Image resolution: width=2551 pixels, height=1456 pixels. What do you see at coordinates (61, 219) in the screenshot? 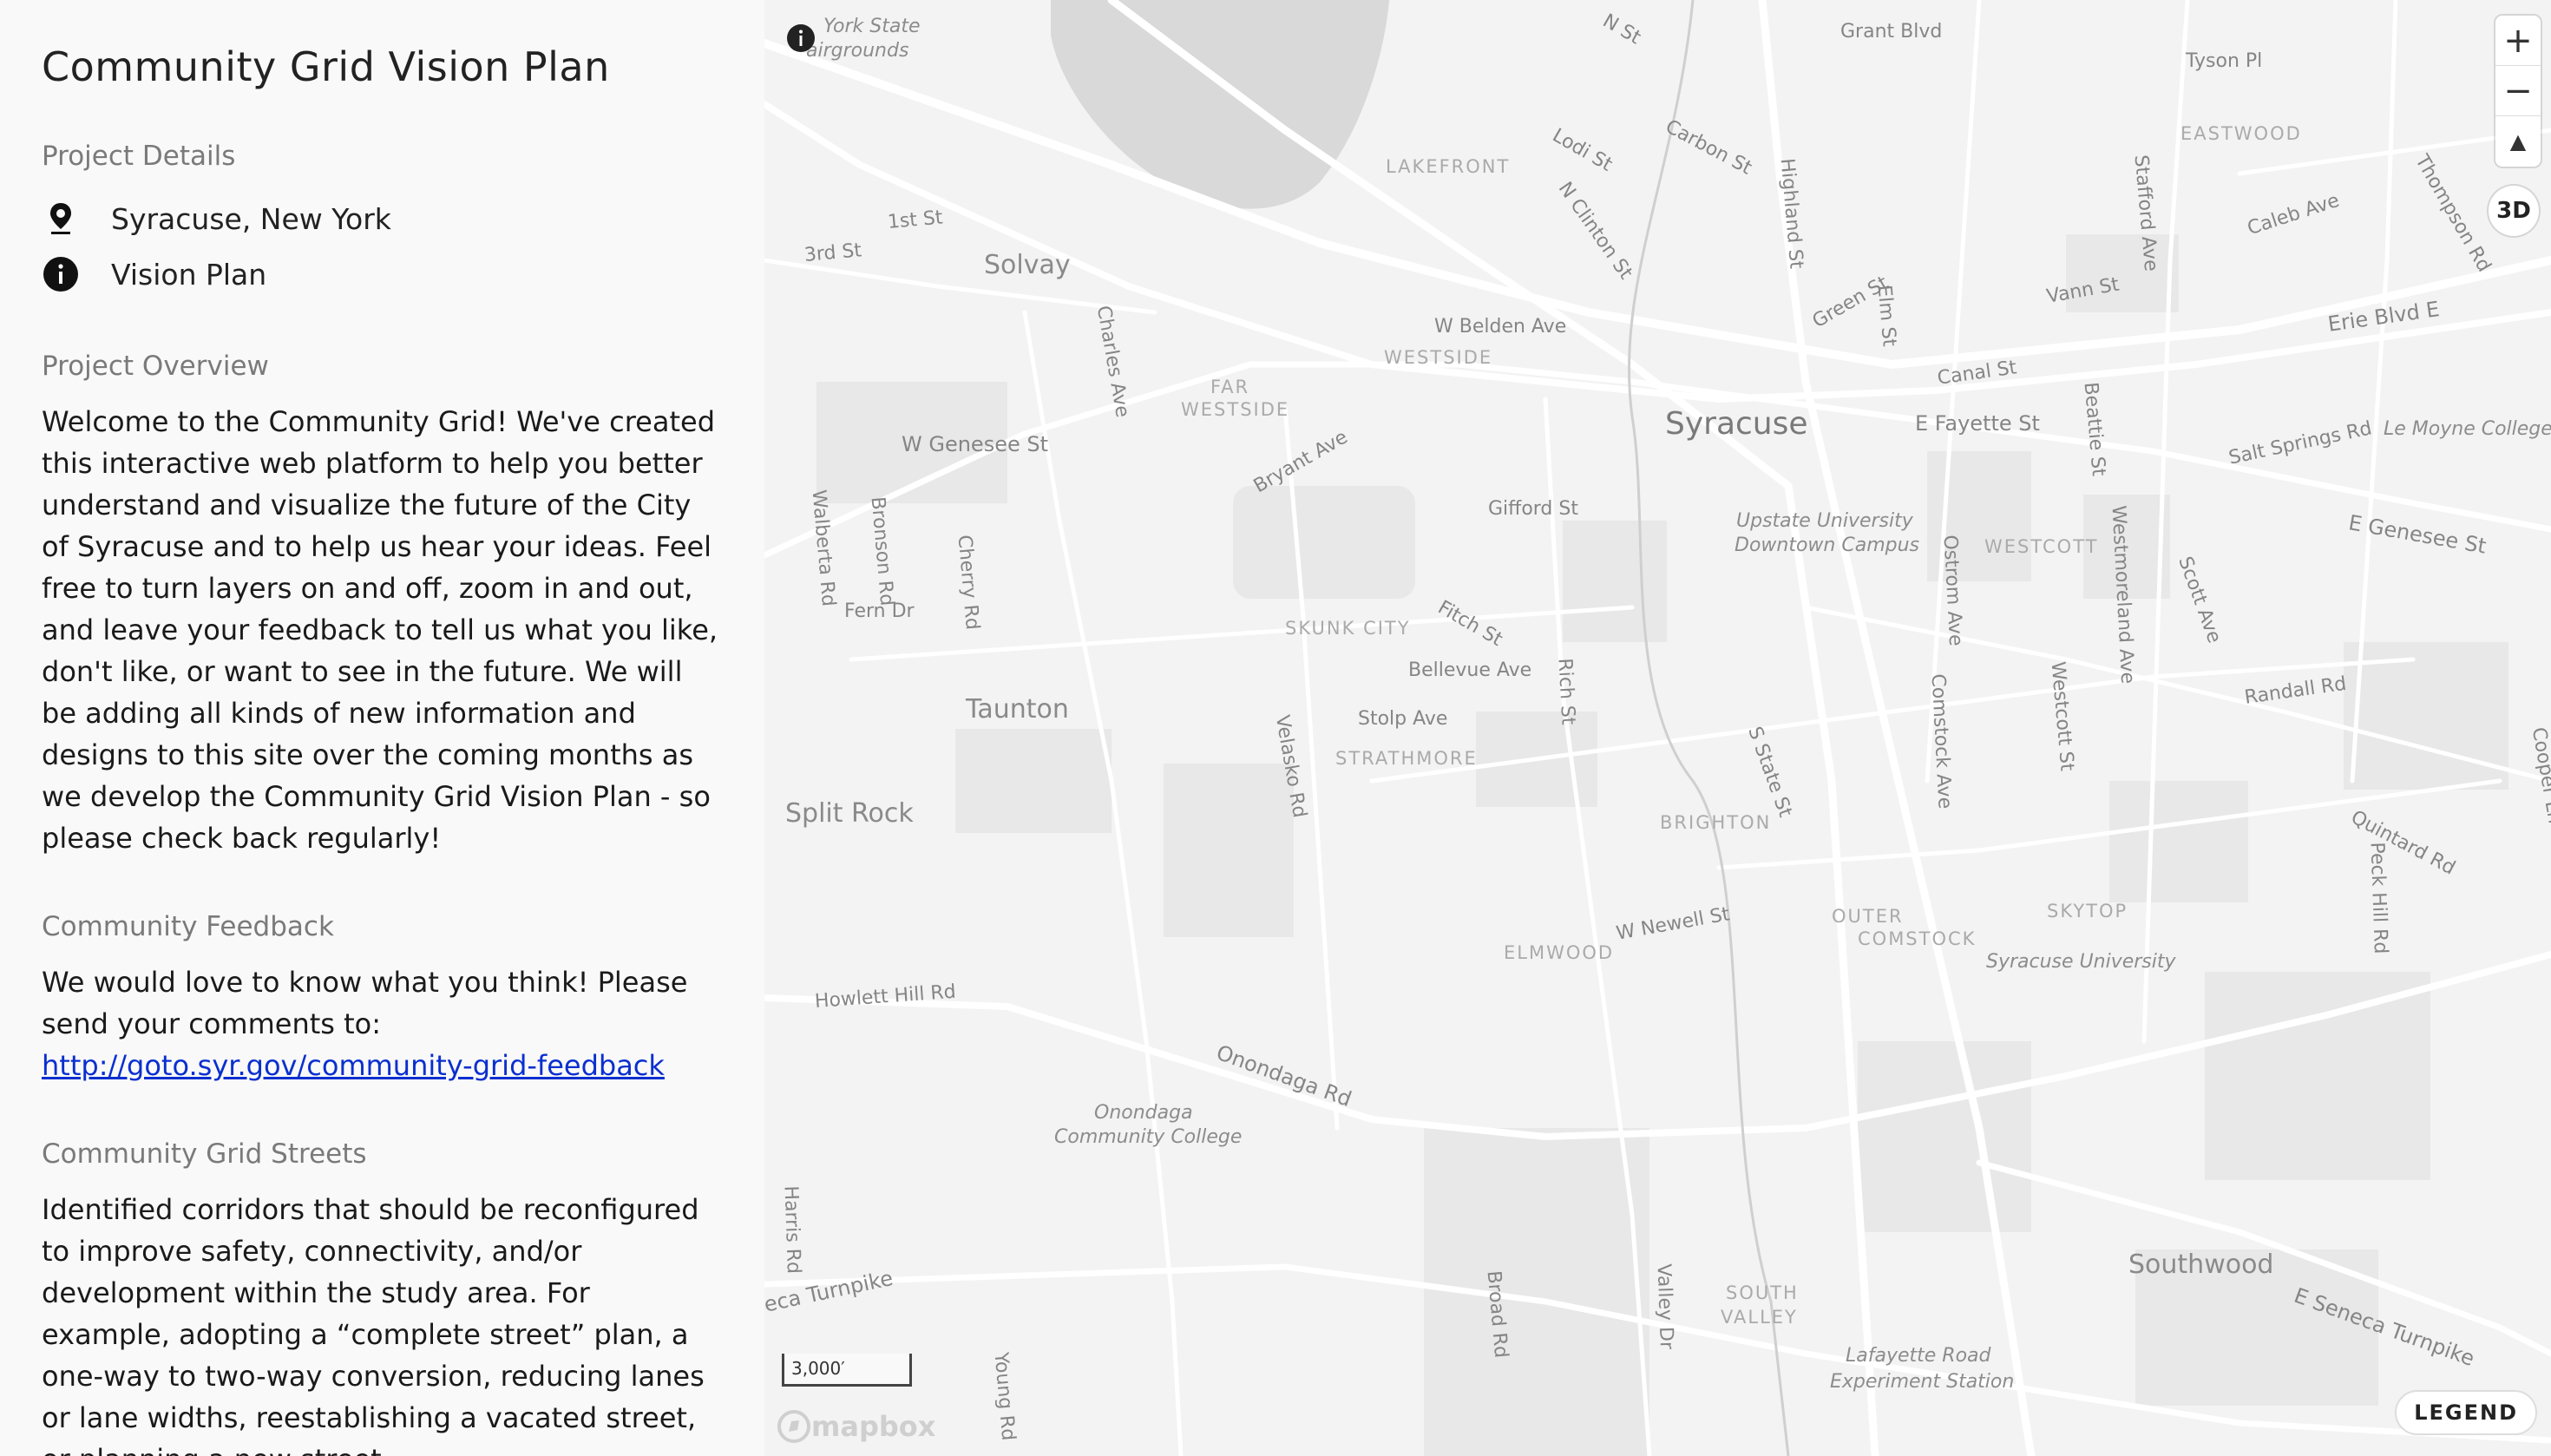
I see `location-pin-icon` at bounding box center [61, 219].